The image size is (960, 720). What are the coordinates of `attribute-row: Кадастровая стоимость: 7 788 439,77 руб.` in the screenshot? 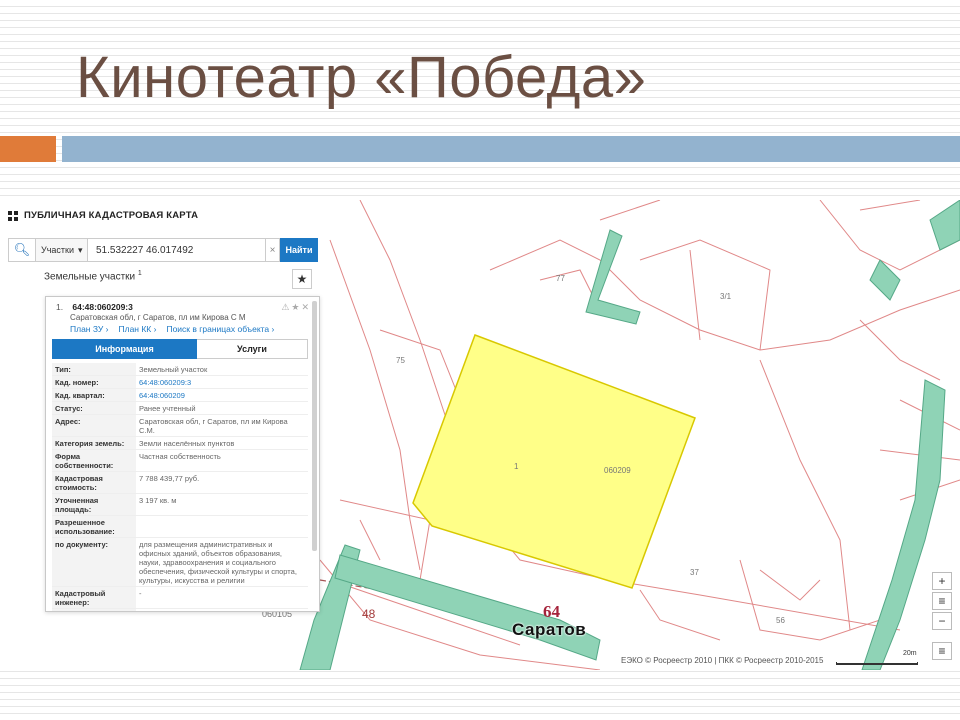 It's located at (180, 482).